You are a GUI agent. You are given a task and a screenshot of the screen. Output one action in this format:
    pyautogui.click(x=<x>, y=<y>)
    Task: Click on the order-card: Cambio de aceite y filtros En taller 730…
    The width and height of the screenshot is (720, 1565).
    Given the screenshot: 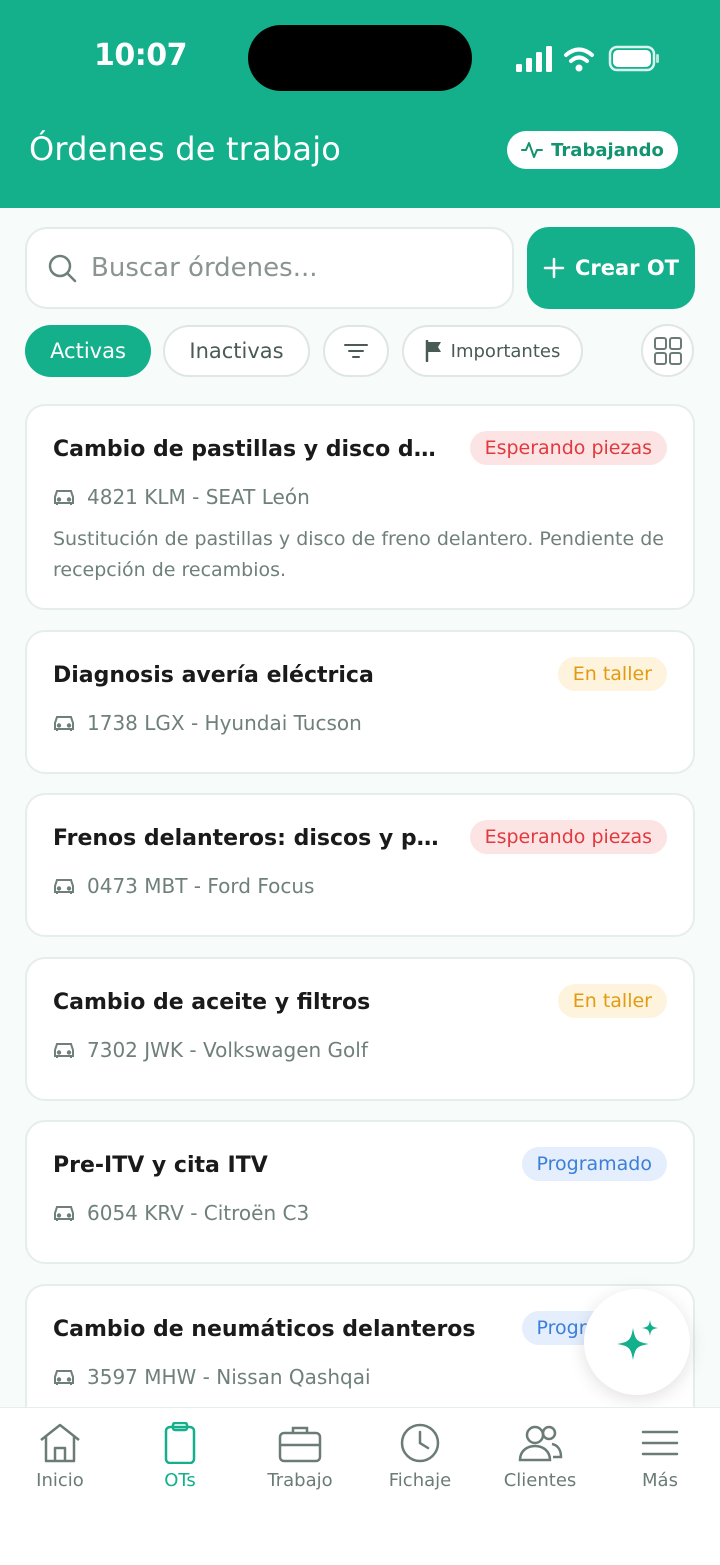 What is the action you would take?
    pyautogui.click(x=360, y=1029)
    